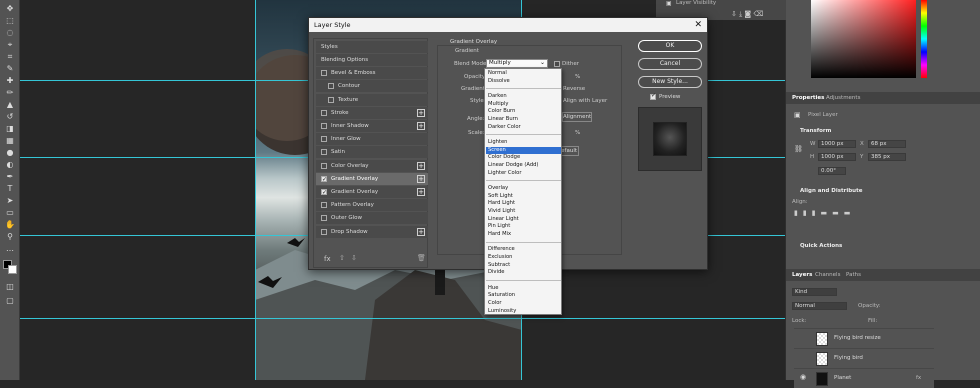 This screenshot has height=388, width=980. I want to click on styles-header: Styles, so click(372, 47).